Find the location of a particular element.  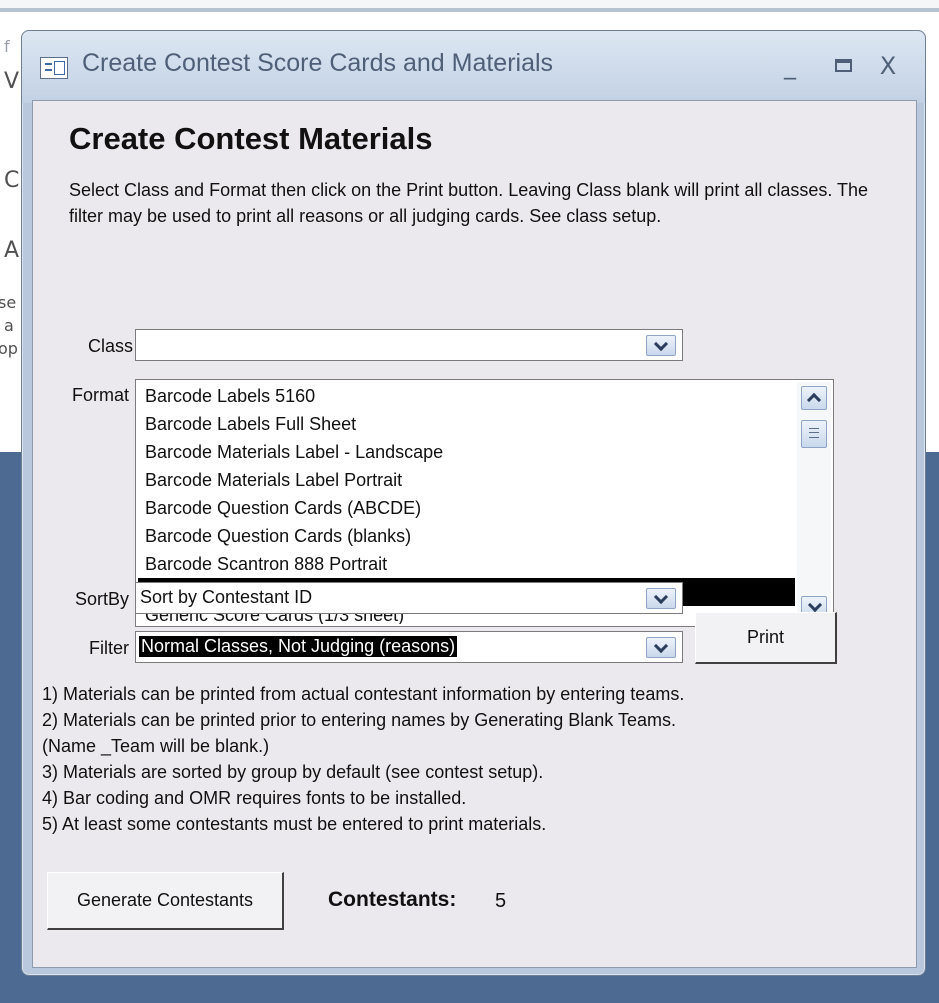

filter-label: Filter is located at coordinates (109, 648).